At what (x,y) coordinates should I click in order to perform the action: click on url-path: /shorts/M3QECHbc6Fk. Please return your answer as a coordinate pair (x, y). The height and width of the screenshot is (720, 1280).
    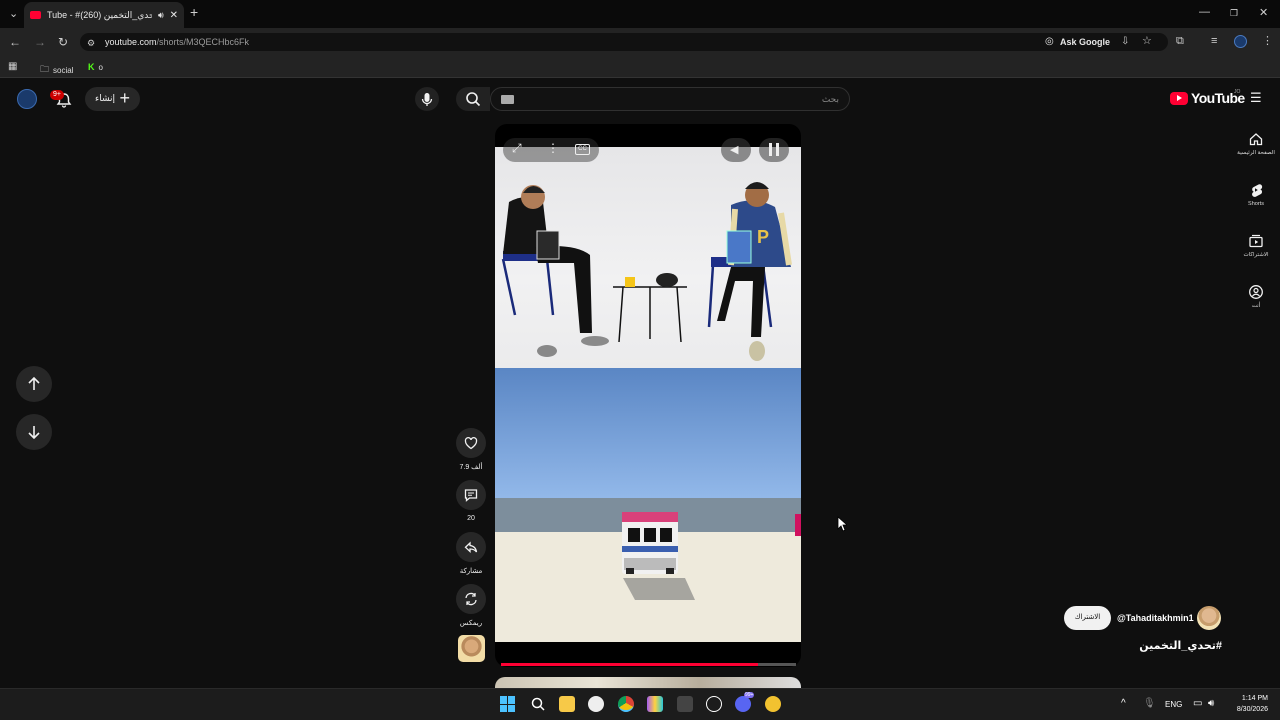
    Looking at the image, I should click on (203, 42).